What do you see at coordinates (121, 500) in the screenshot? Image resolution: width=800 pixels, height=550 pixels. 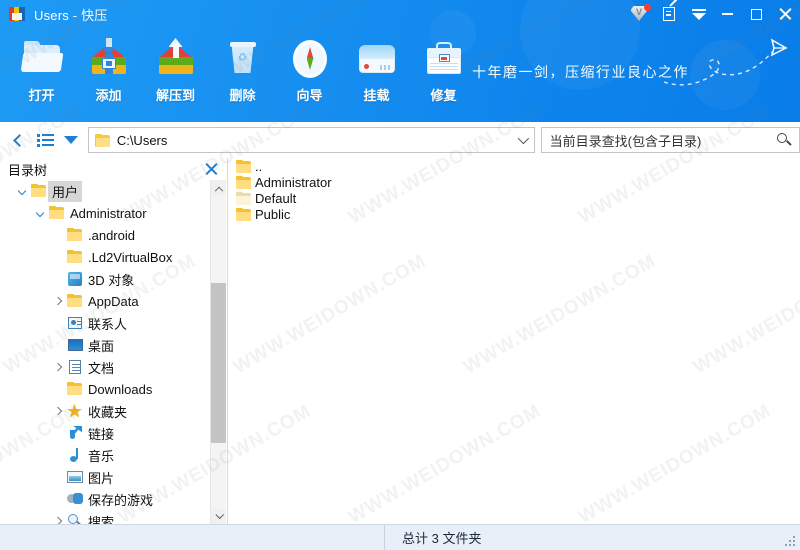 I see `tree-item-label: 保存的游戏` at bounding box center [121, 500].